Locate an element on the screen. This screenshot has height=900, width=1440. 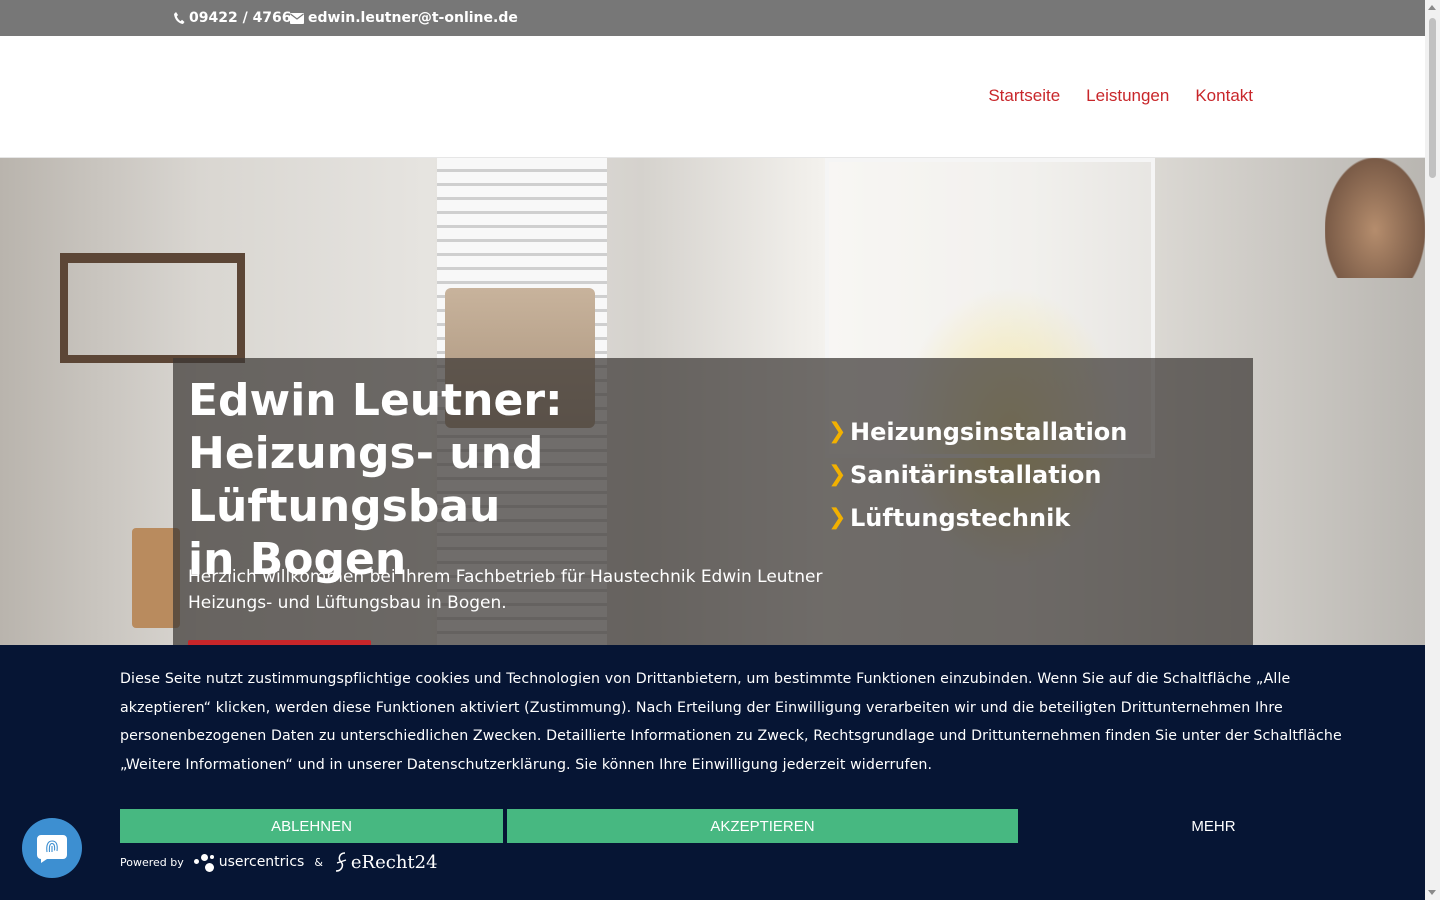
service-item: ❯ Heizungsinstallation is located at coordinates (977, 431).